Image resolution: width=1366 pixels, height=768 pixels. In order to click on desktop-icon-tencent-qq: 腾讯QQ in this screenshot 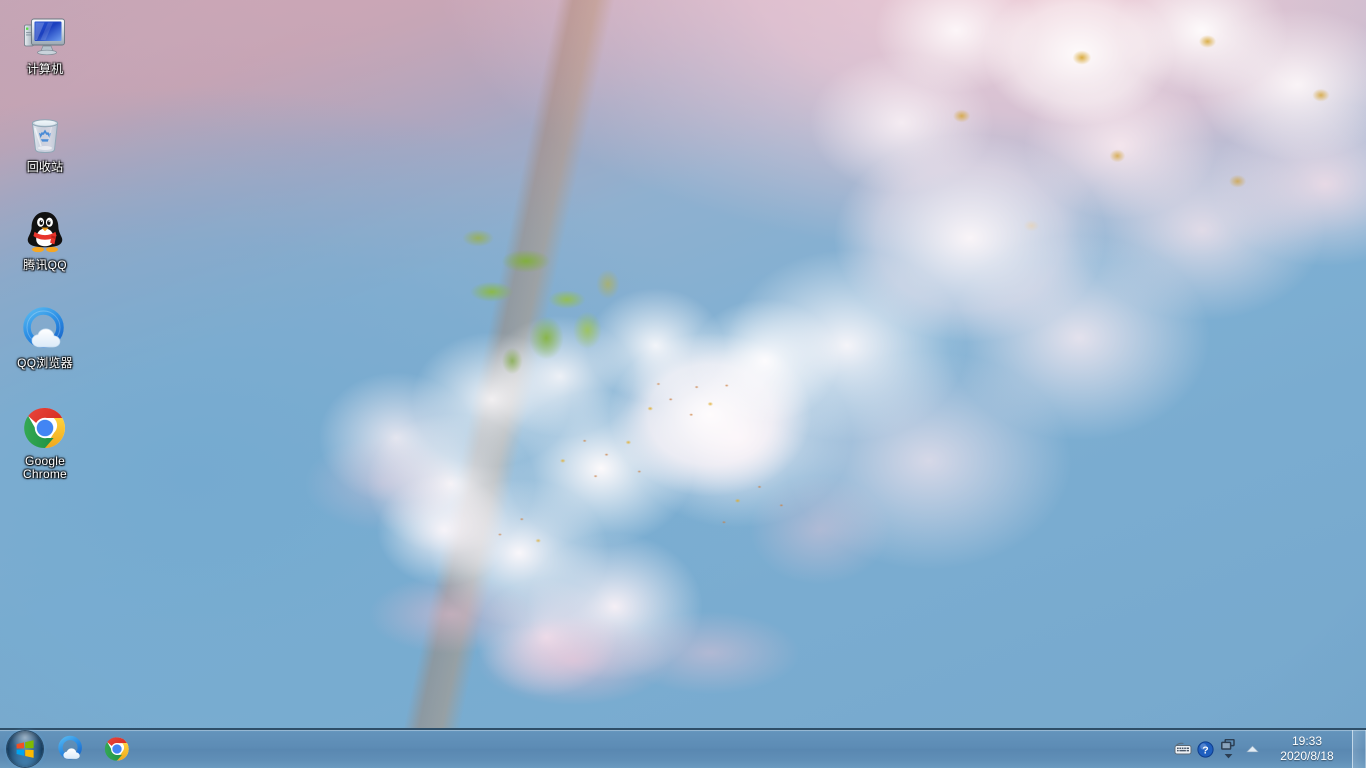, I will do `click(45, 238)`.